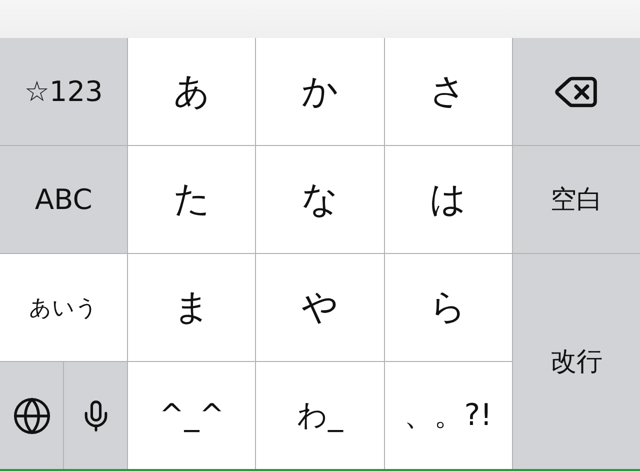 This screenshot has width=640, height=471. What do you see at coordinates (576, 199) in the screenshot?
I see `space-key: 空白` at bounding box center [576, 199].